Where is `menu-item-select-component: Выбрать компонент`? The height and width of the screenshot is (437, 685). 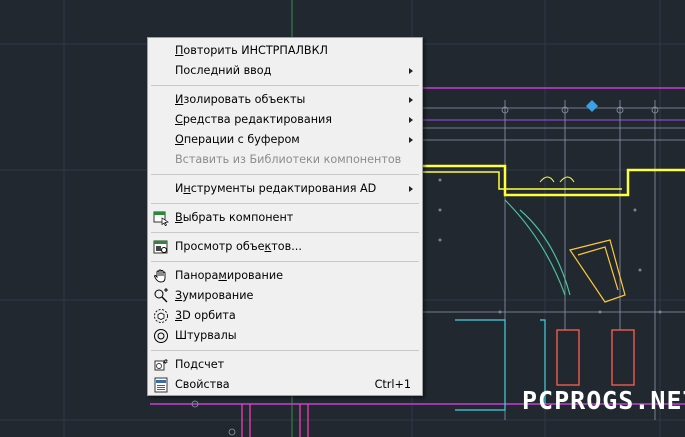
menu-item-select-component: Выбрать компонент is located at coordinates (285, 218).